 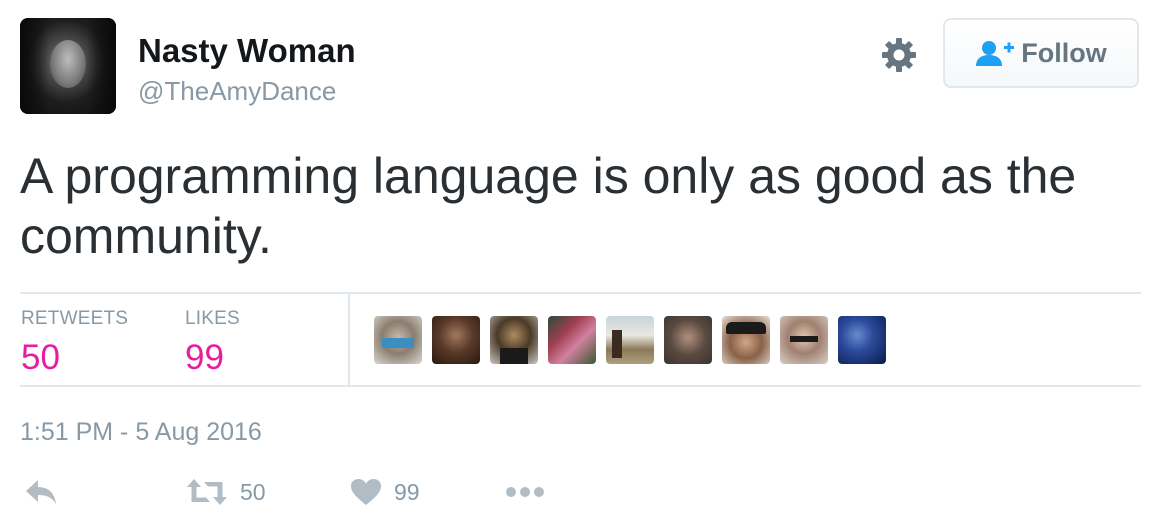 What do you see at coordinates (204, 357) in the screenshot?
I see `likes-count: 99` at bounding box center [204, 357].